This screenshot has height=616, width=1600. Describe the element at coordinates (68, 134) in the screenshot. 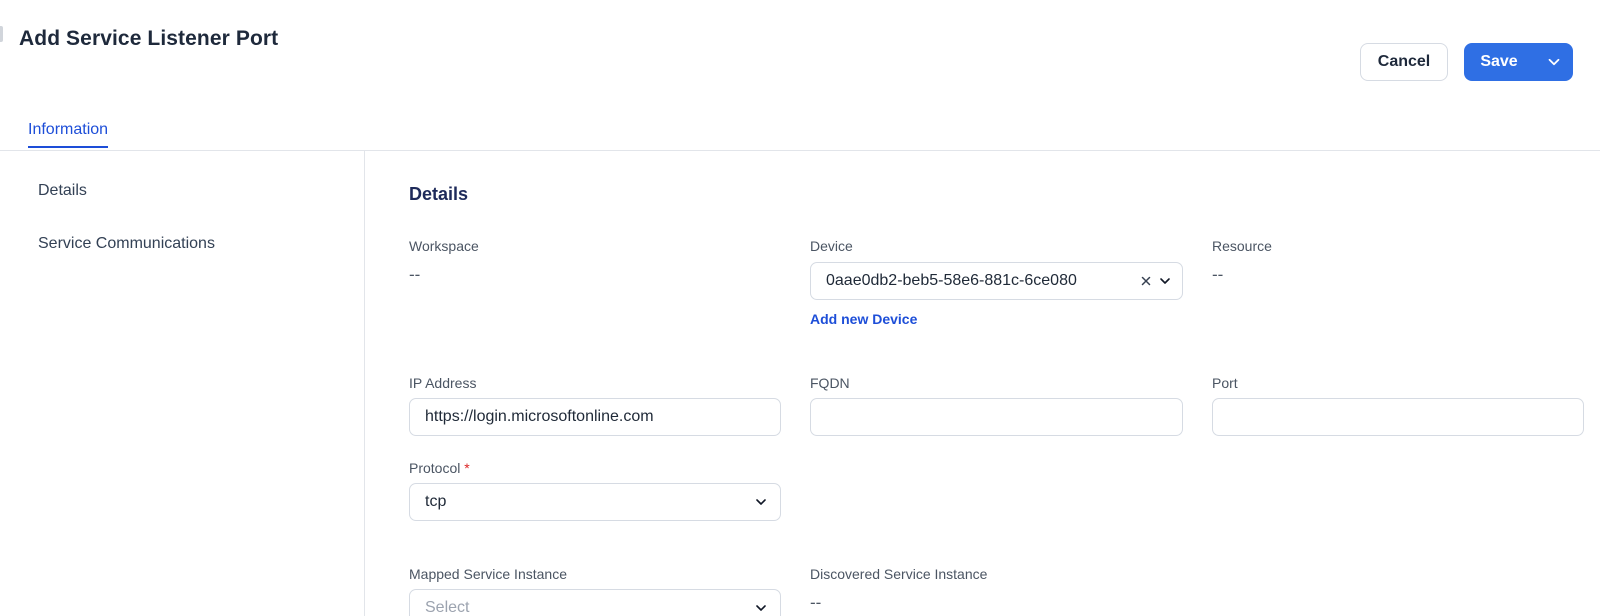

I see `tab-information: Information` at that location.